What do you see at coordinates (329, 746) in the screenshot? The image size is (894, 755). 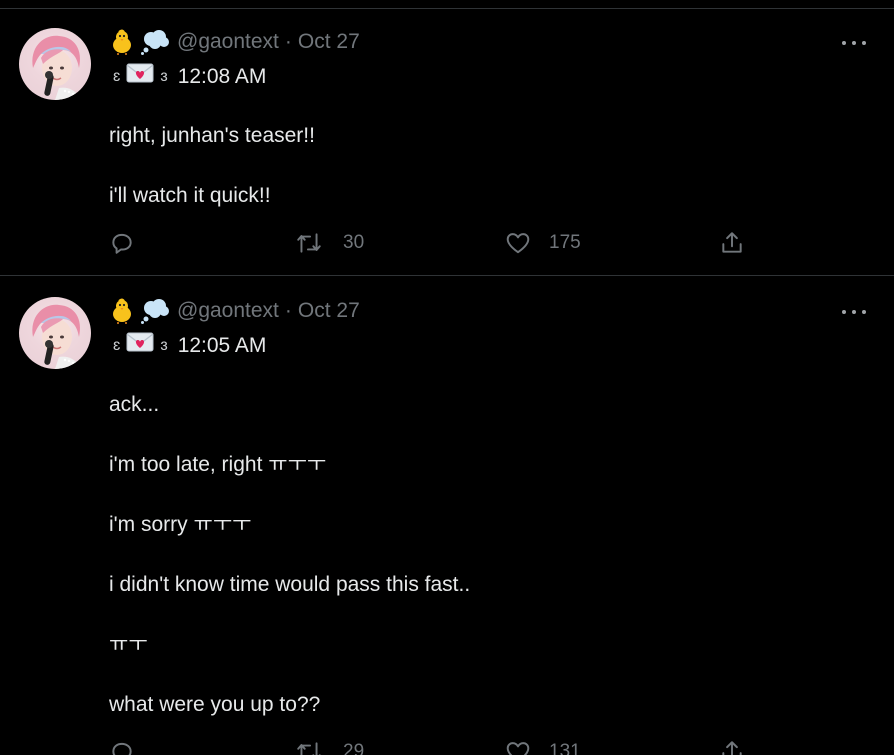 I see `retweet-button: 29` at bounding box center [329, 746].